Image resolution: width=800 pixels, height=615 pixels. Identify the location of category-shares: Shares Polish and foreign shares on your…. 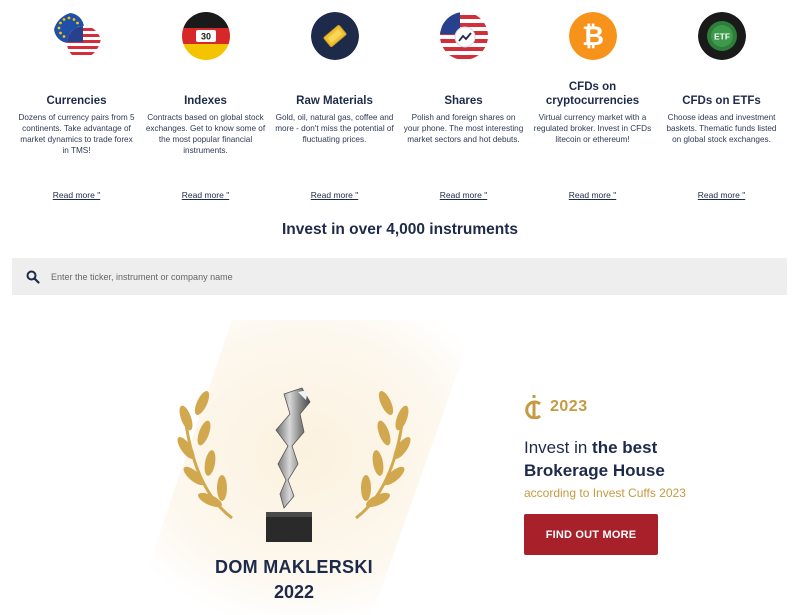
(463, 105).